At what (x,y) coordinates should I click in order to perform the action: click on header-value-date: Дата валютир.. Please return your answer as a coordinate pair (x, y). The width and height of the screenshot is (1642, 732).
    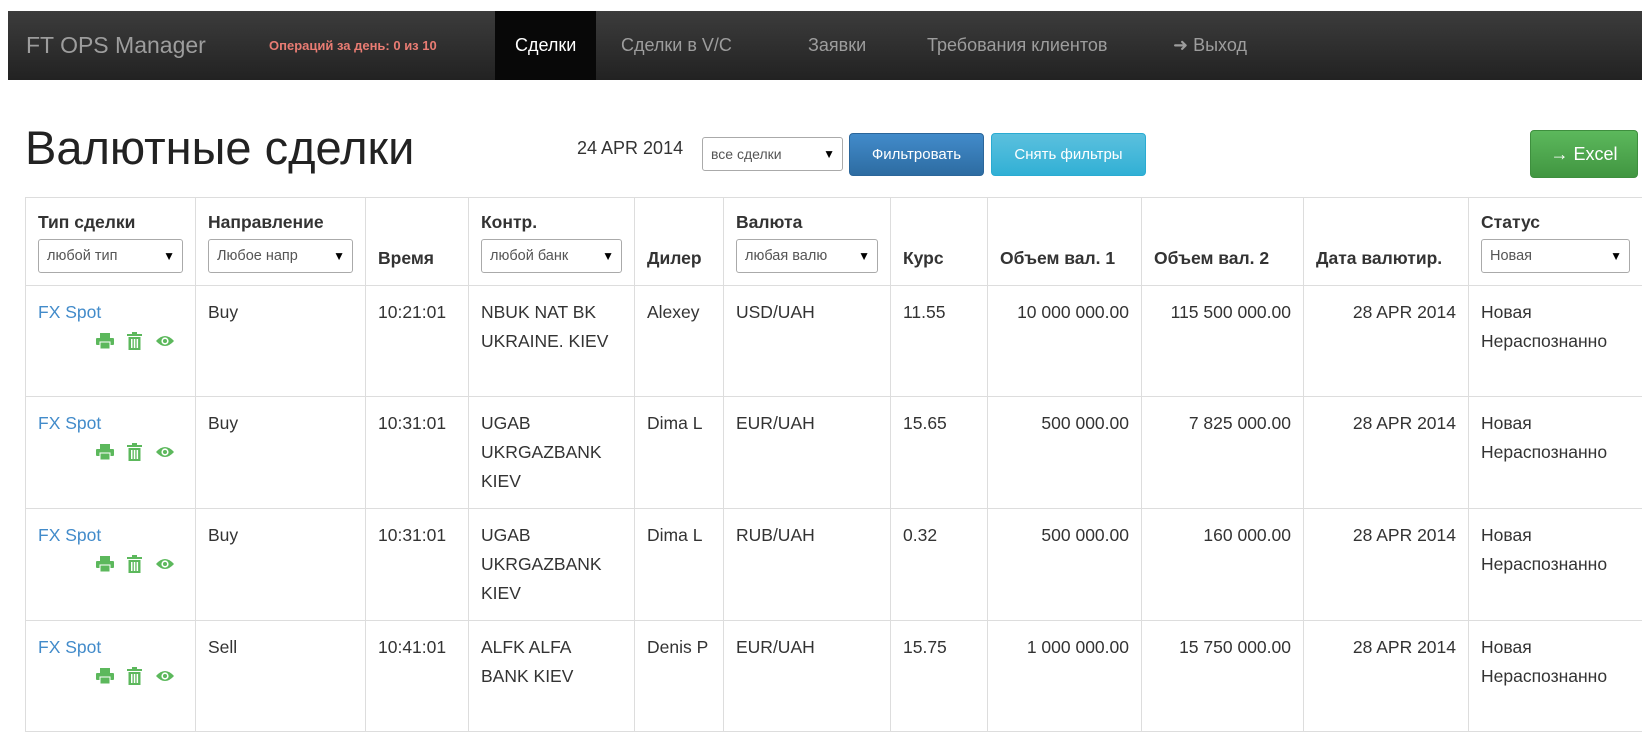
    Looking at the image, I should click on (1386, 242).